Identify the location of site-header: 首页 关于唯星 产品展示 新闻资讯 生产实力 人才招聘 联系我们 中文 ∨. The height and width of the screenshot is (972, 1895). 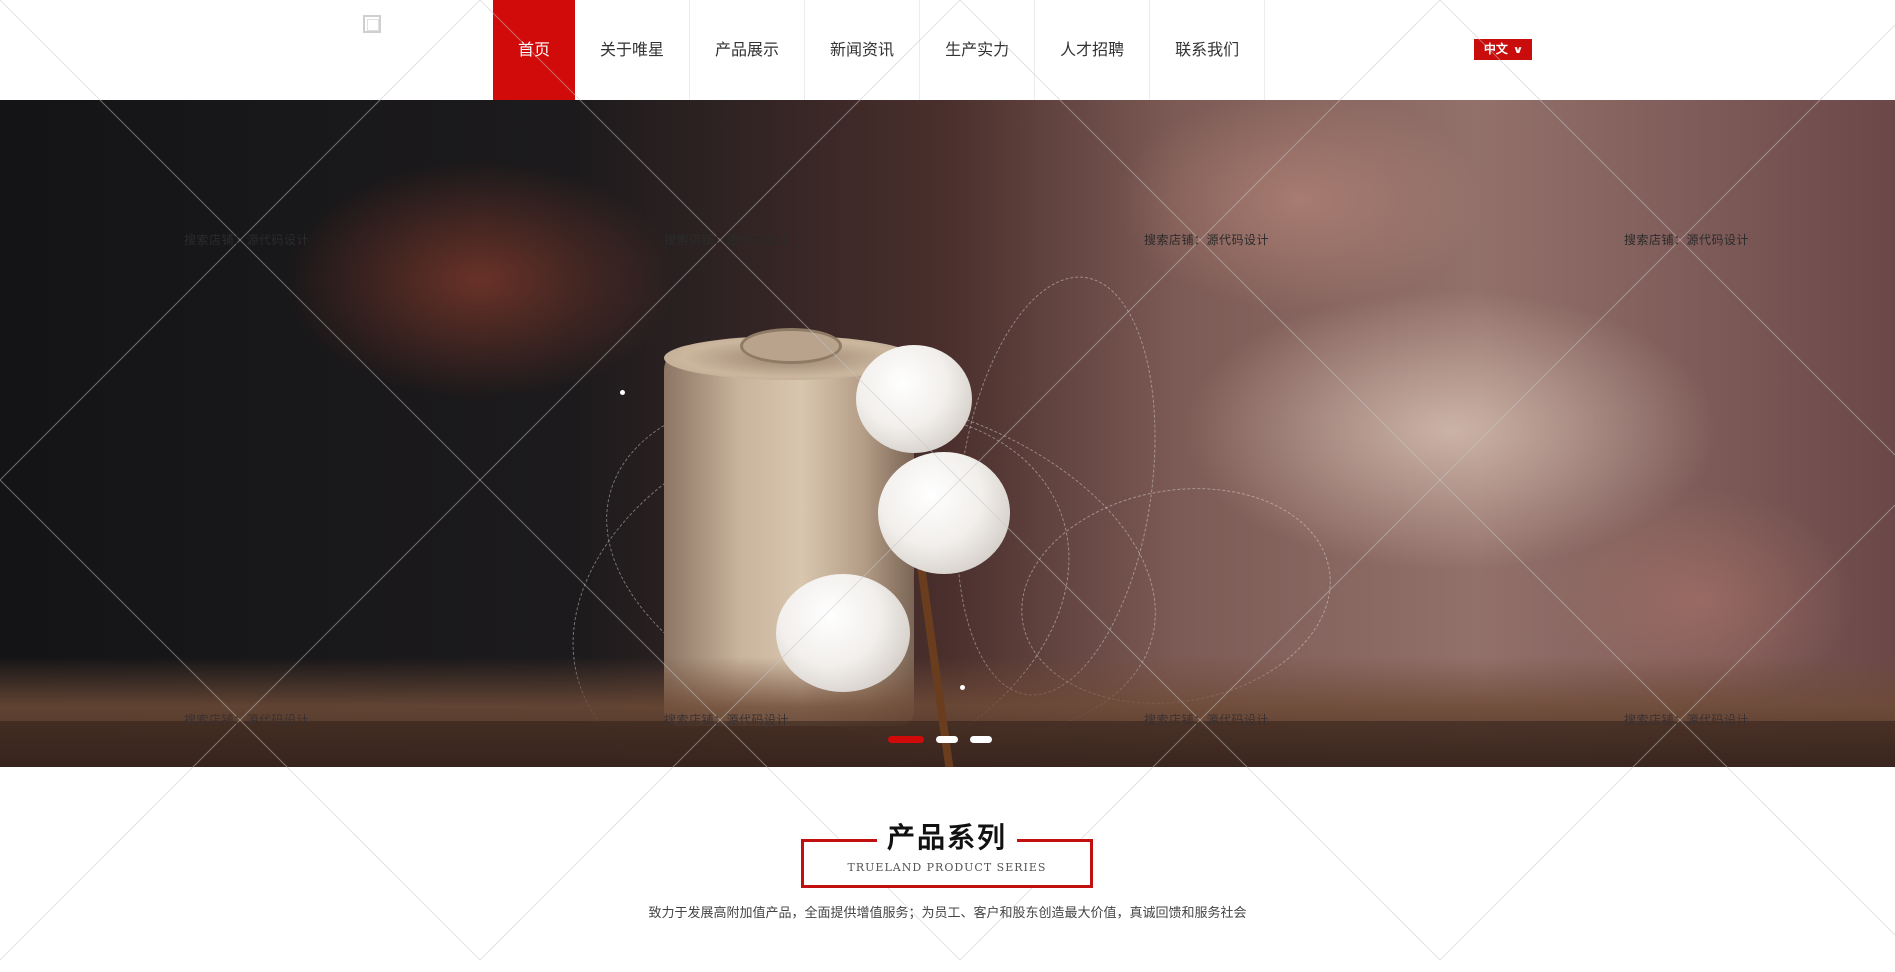
(947, 50).